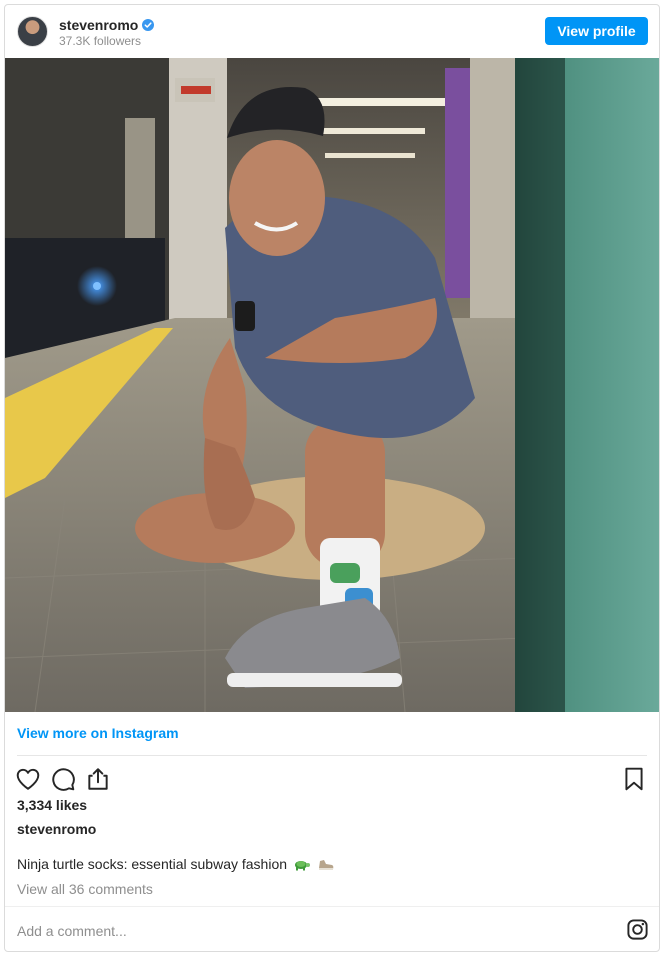 The height and width of the screenshot is (958, 666). What do you see at coordinates (98, 25) in the screenshot?
I see `username: stevenromo` at bounding box center [98, 25].